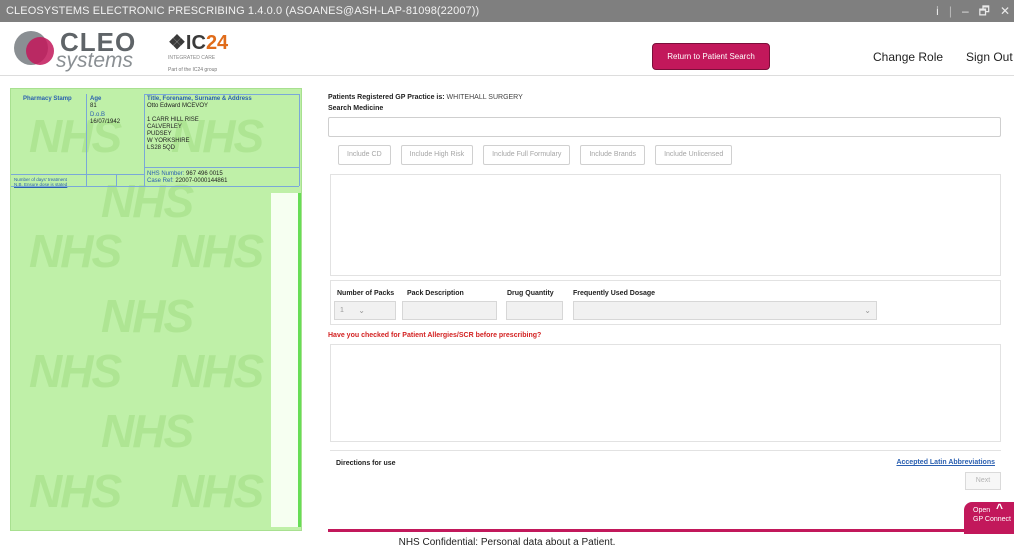 Image resolution: width=1014 pixels, height=550 pixels. Describe the element at coordinates (159, 134) in the screenshot. I see `address-line: PUDSEY` at that location.